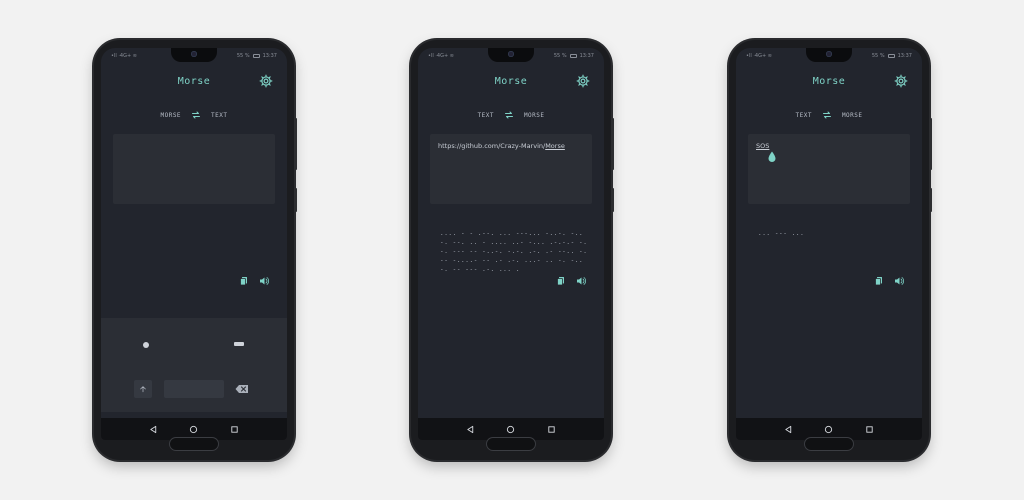 This screenshot has width=1024, height=500. I want to click on text-input-field: https://github.com/Crazy-Marvin/Morse, so click(511, 169).